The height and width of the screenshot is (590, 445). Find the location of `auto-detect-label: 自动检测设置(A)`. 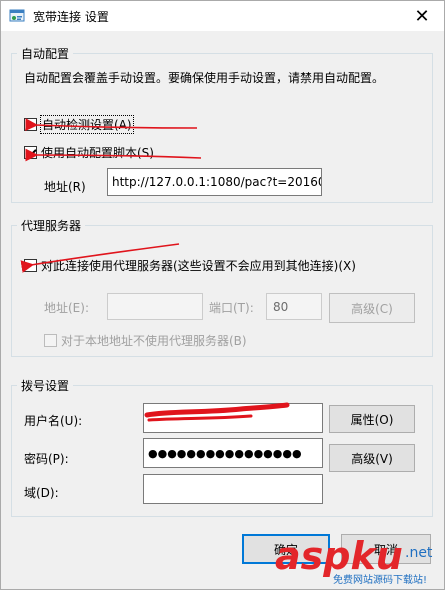

auto-detect-label: 自动检测设置(A) is located at coordinates (87, 124).